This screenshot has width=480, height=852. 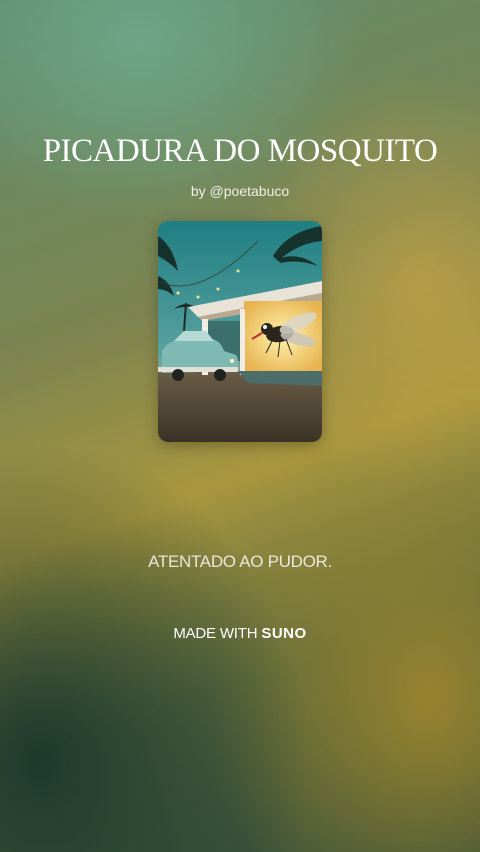 What do you see at coordinates (240, 561) in the screenshot?
I see `song-tagline: ATENTADO AO PUDOR.` at bounding box center [240, 561].